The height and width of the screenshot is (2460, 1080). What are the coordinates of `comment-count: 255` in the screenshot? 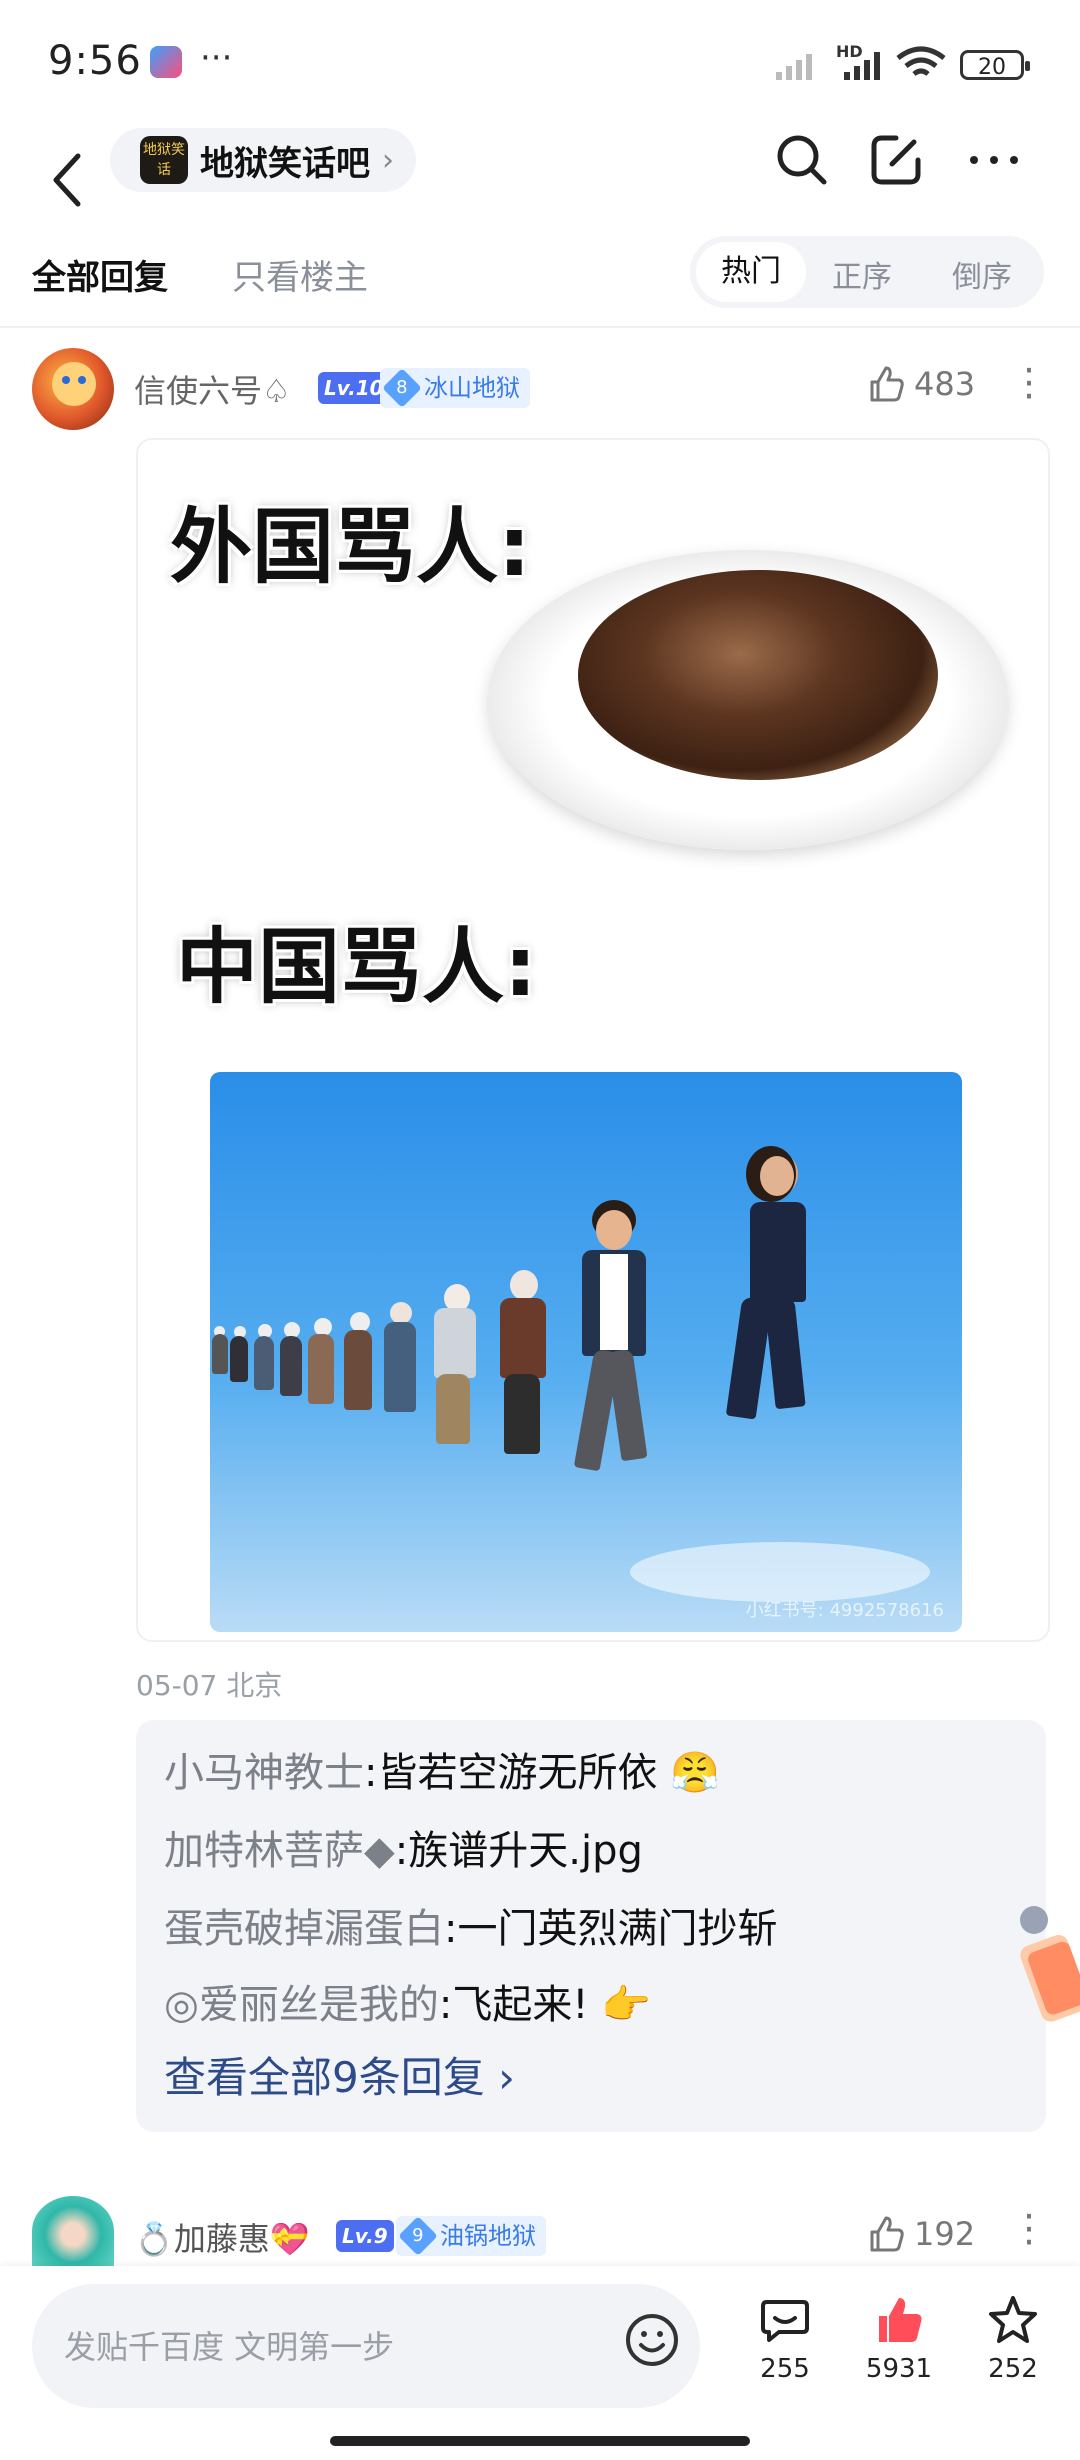 It's located at (785, 2369).